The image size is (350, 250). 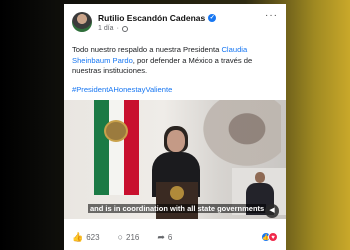 I want to click on author-name-row: Rutilio Escandón Cadenas ✓, so click(x=157, y=18).